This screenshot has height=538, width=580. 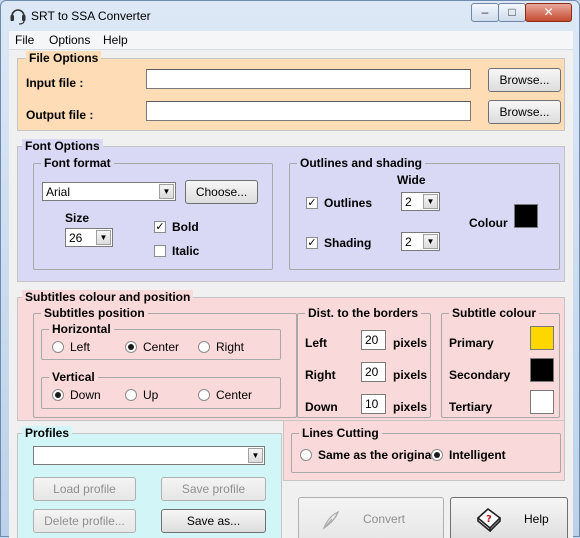 I want to click on minimize-button: –, so click(x=485, y=12).